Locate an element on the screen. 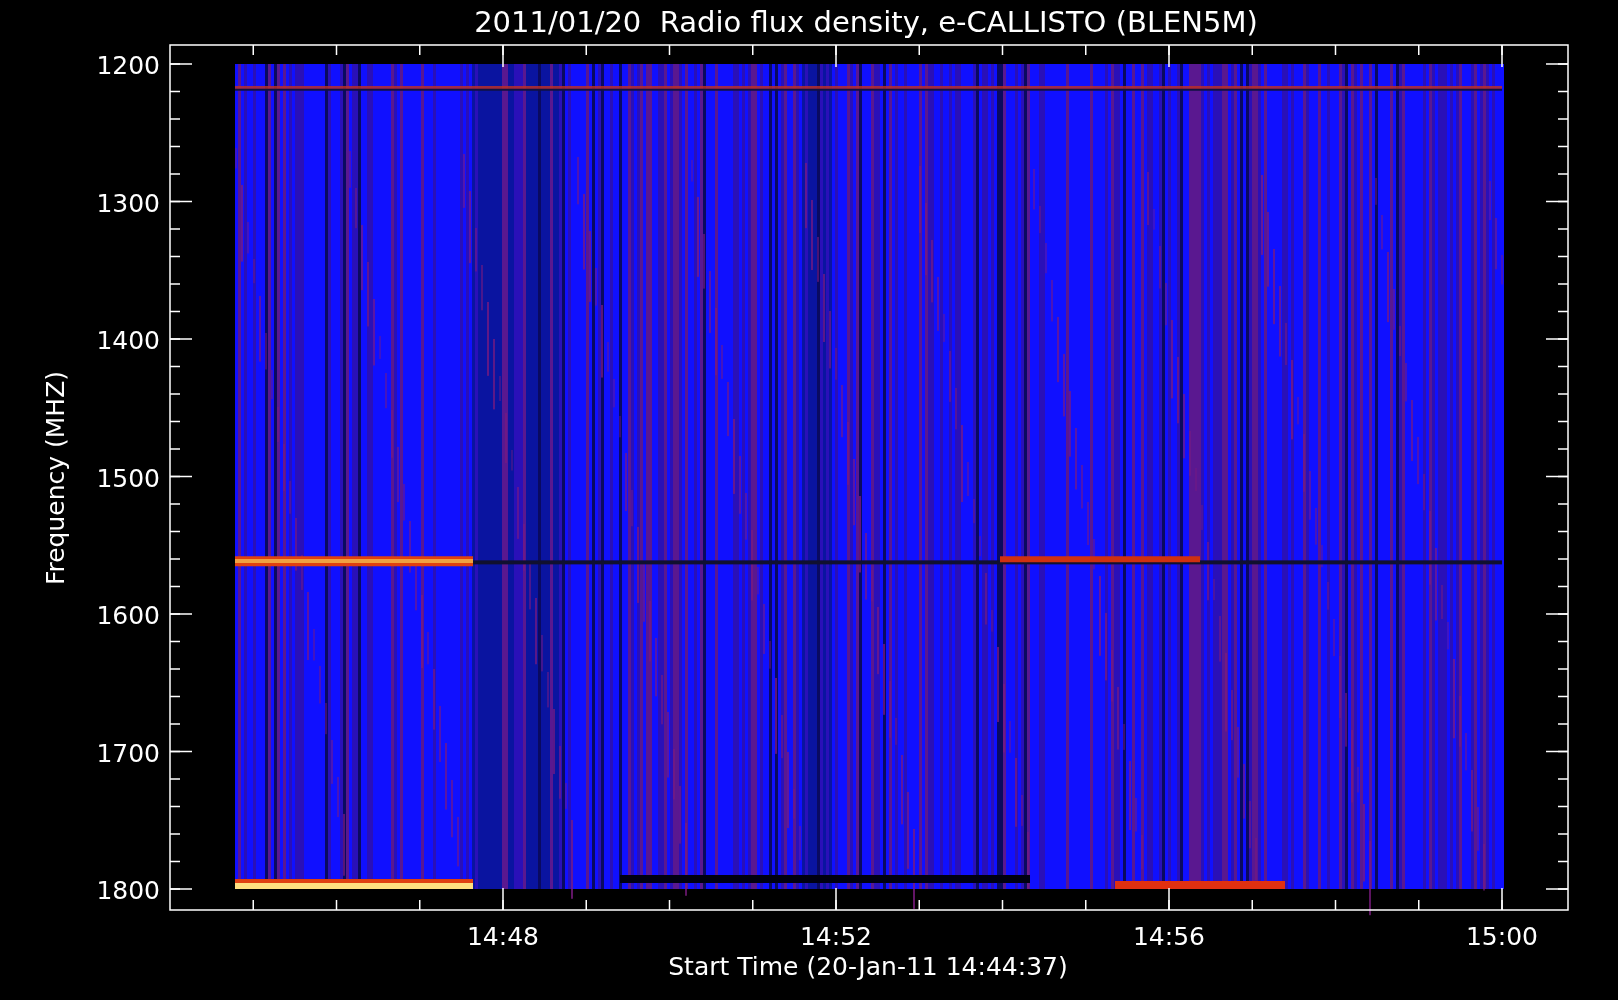 The height and width of the screenshot is (1000, 1618). y-tick-label: 1300 is located at coordinates (128, 203).